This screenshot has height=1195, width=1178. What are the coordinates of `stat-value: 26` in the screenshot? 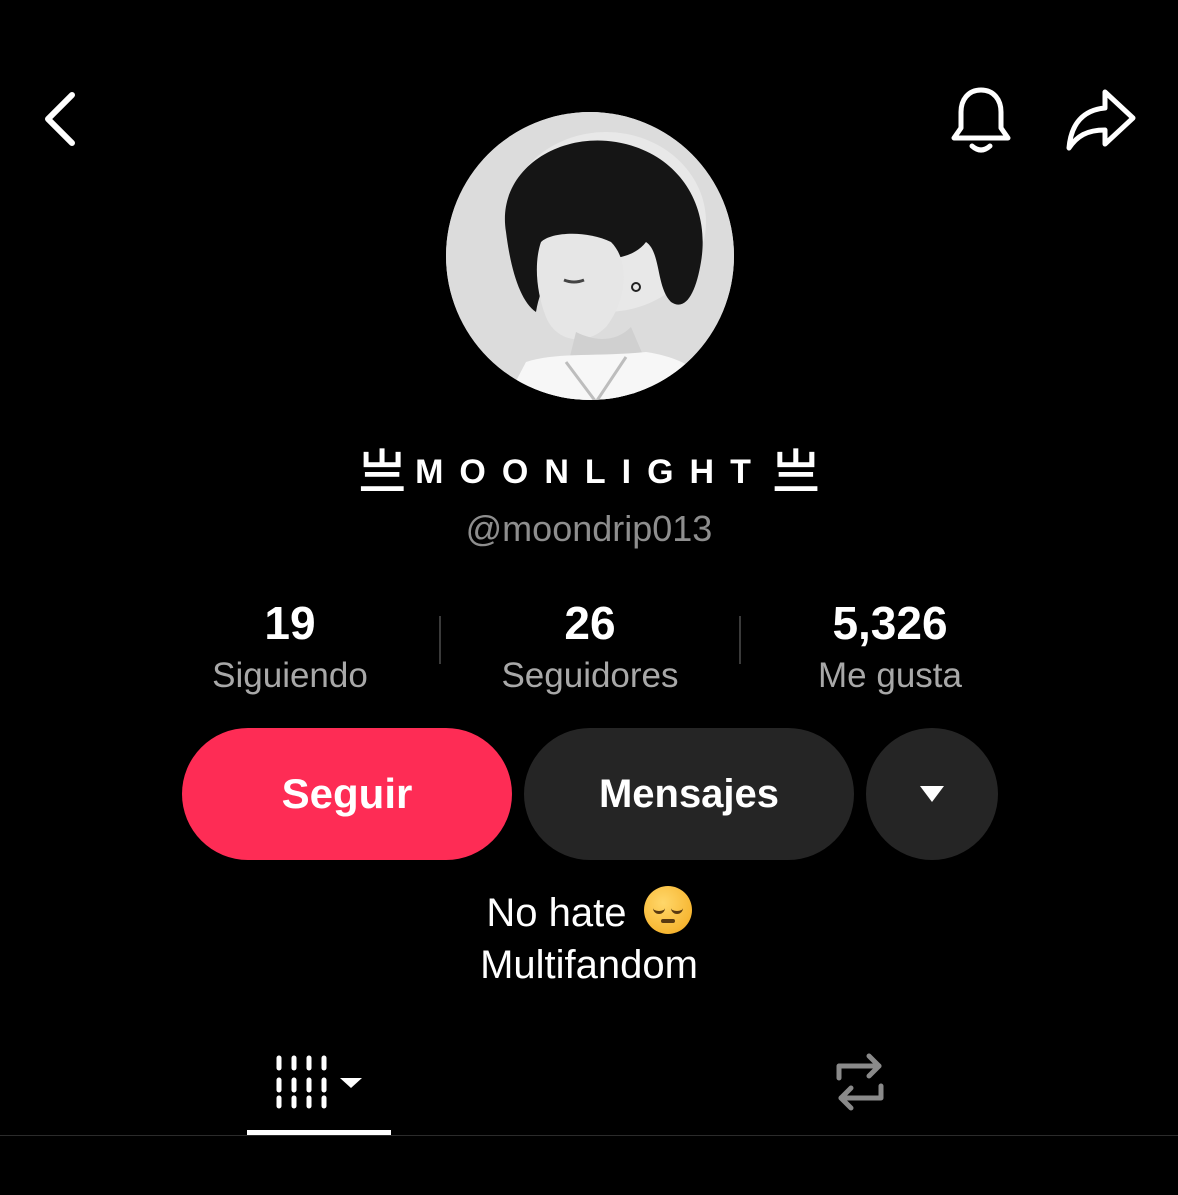 It's located at (590, 623).